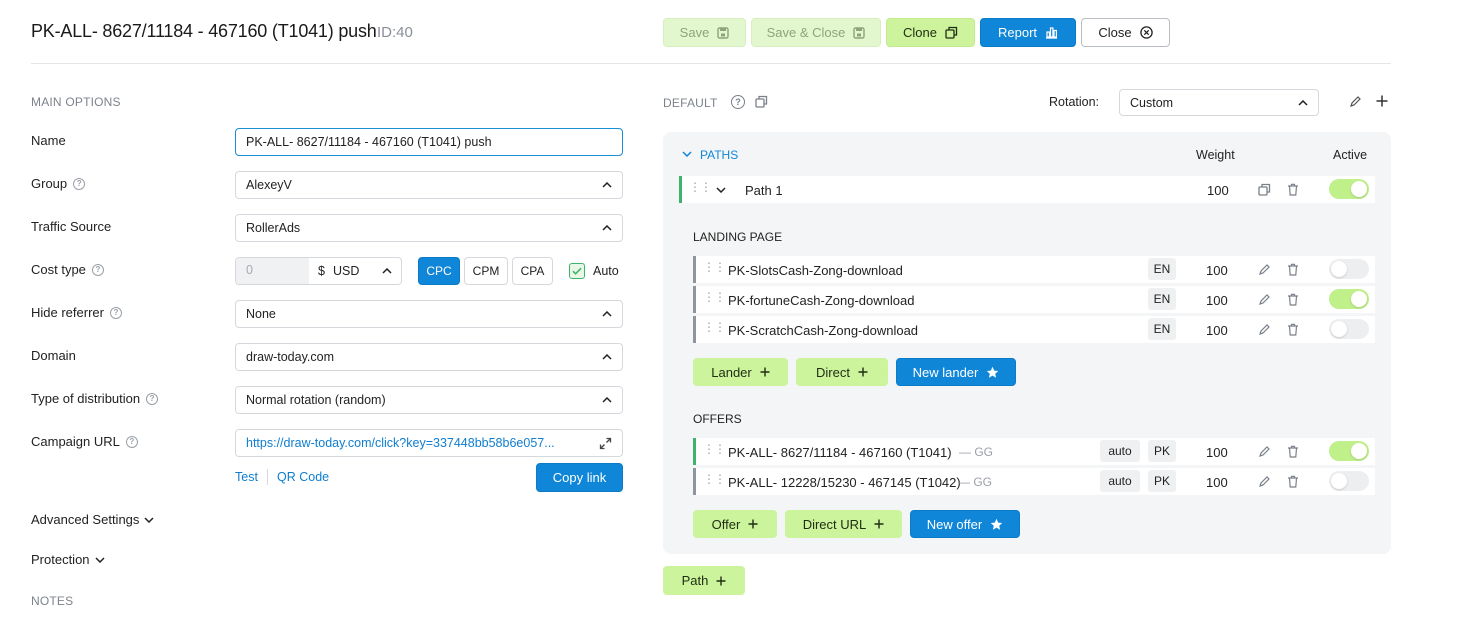 This screenshot has width=1483, height=618. What do you see at coordinates (690, 103) in the screenshot?
I see `default-heading: DEFAULT` at bounding box center [690, 103].